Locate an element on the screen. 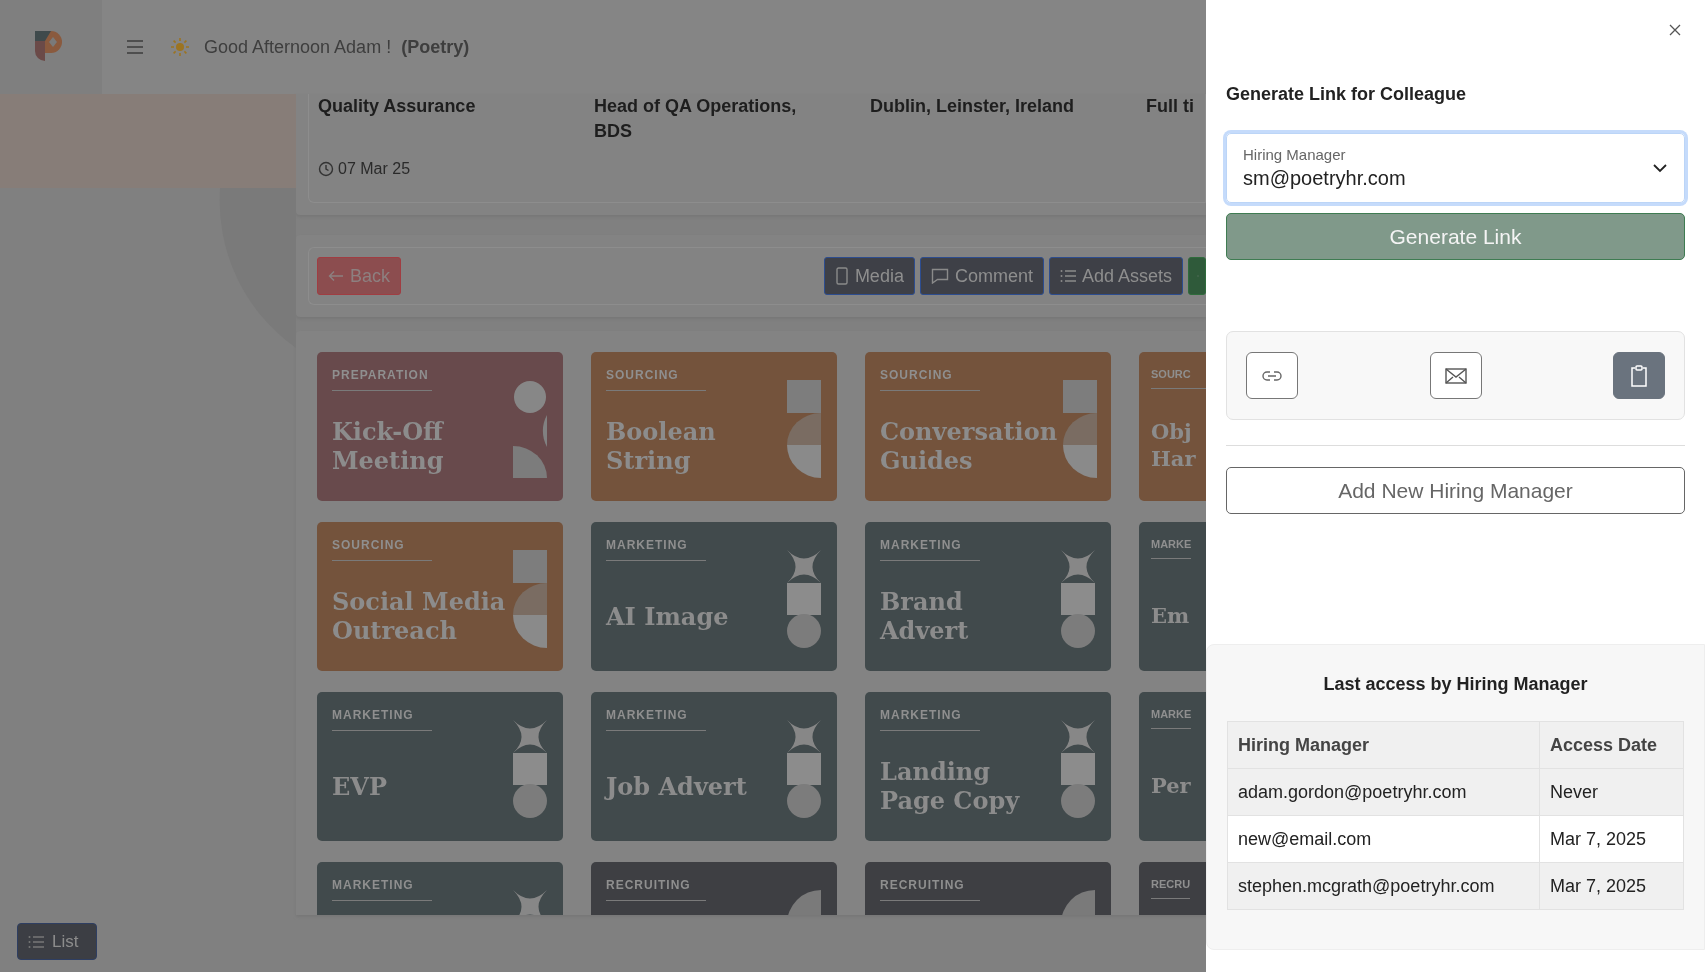 This screenshot has width=1705, height=972. template-card: MARKE Em is located at coordinates (1172, 596).